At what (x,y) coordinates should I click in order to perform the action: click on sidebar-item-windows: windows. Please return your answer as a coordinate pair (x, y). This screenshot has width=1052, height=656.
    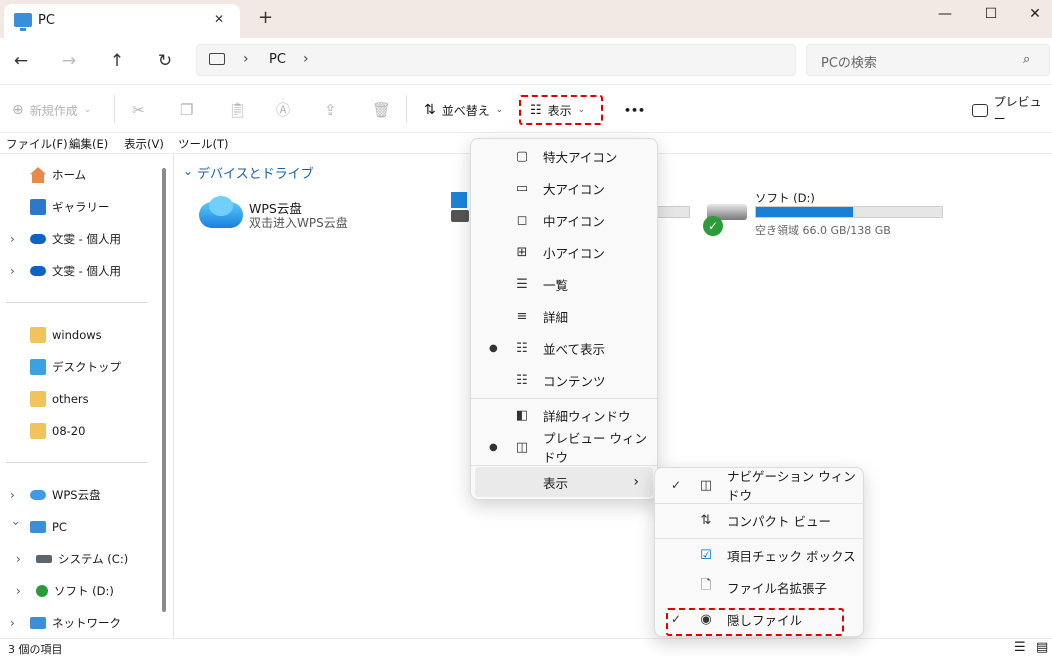
    Looking at the image, I should click on (66, 335).